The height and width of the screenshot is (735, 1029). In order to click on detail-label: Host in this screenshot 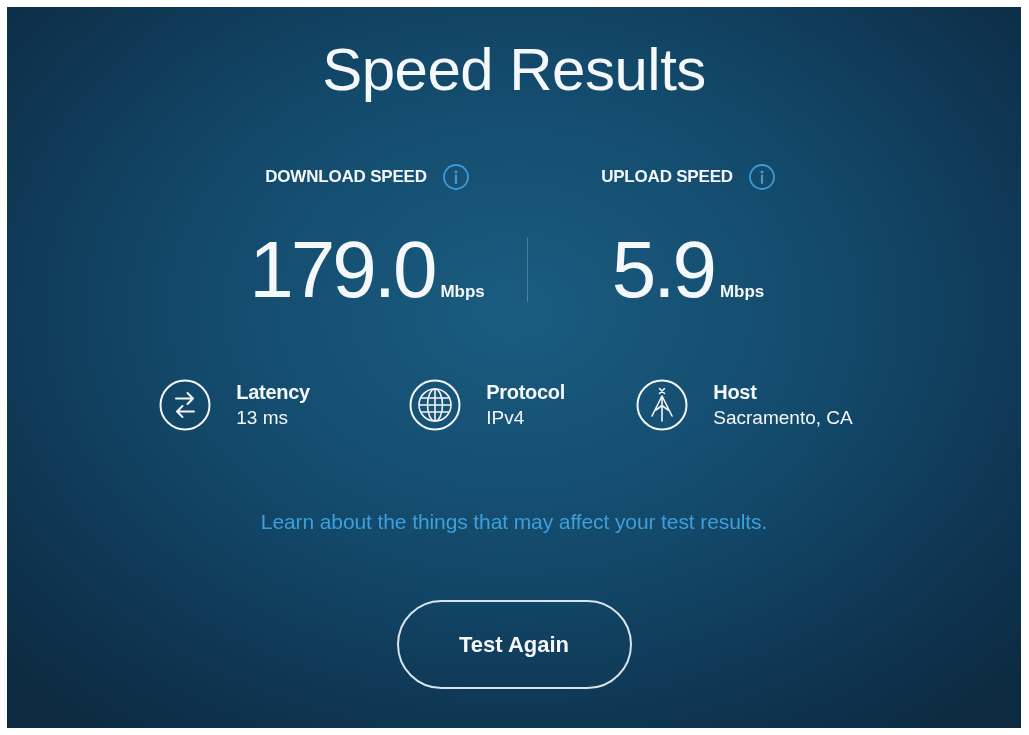, I will do `click(735, 392)`.